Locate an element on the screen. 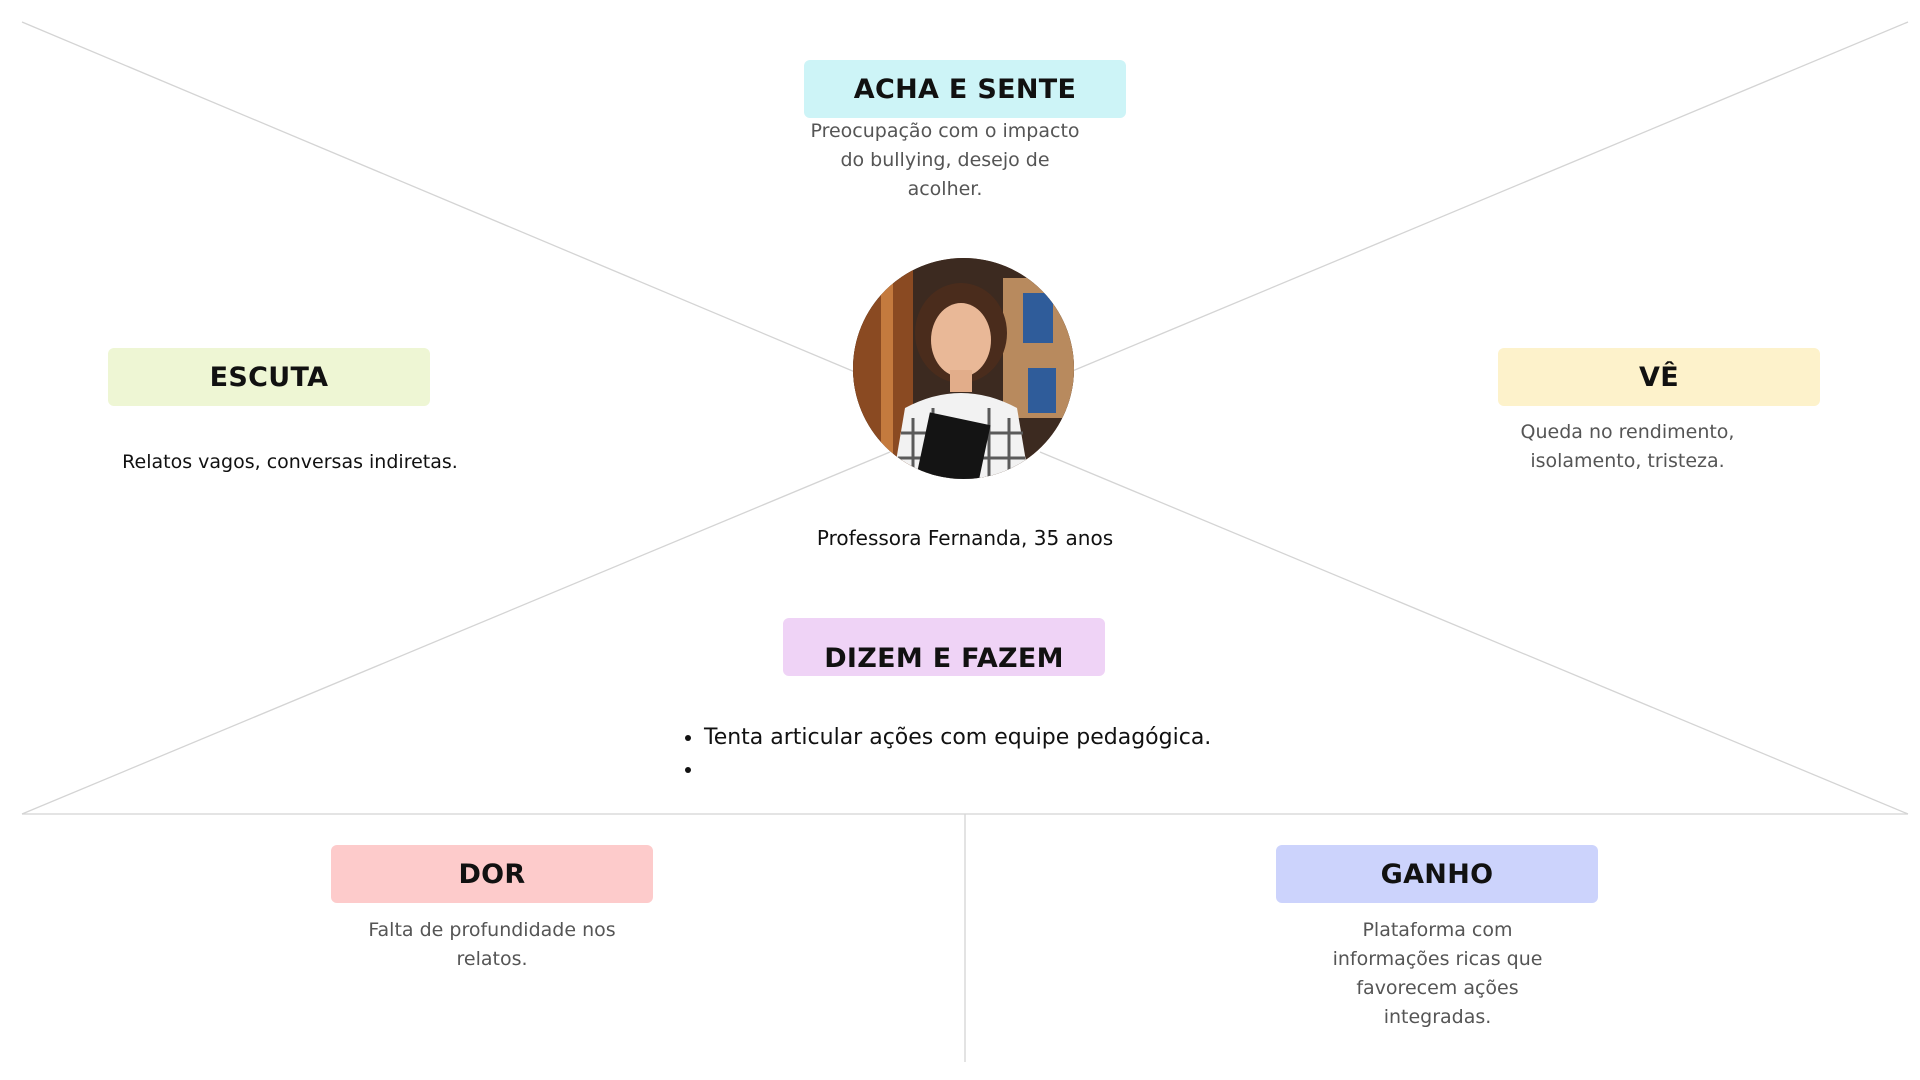 This screenshot has width=1920, height=1080. gain-label: GANHO is located at coordinates (1437, 874).